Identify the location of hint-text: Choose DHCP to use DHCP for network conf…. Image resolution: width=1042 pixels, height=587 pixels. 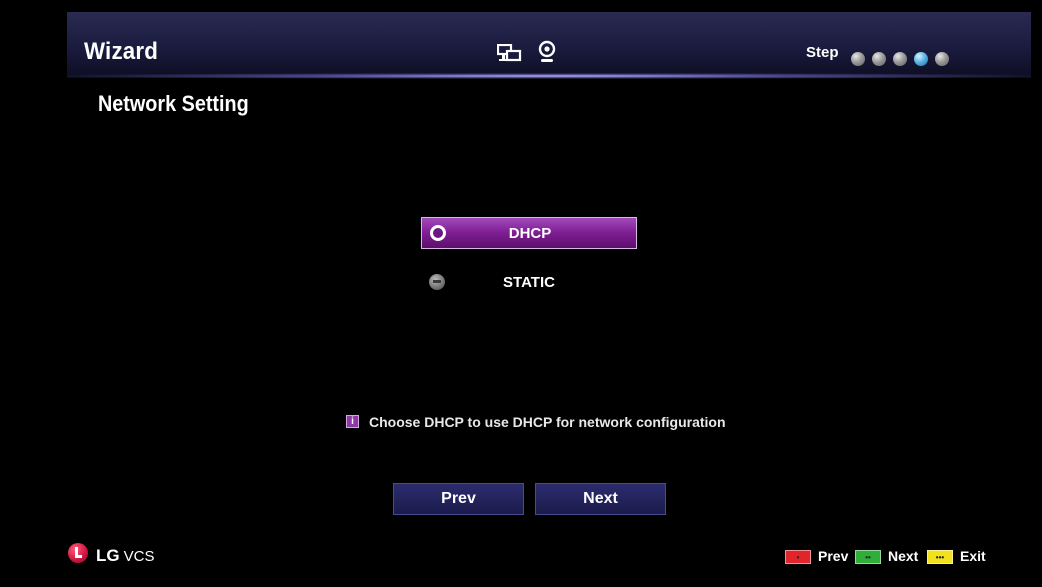
(547, 422).